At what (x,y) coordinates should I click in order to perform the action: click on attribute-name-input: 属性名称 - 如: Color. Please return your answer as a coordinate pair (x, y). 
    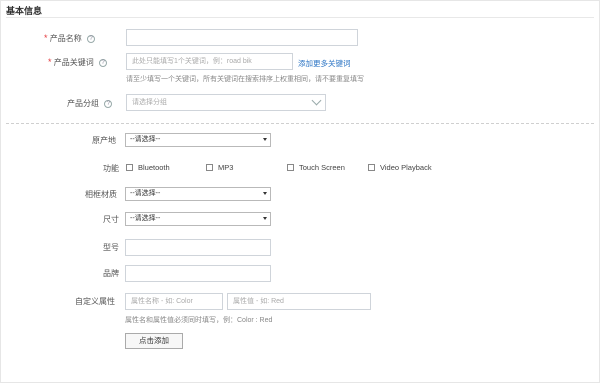
    Looking at the image, I should click on (174, 301).